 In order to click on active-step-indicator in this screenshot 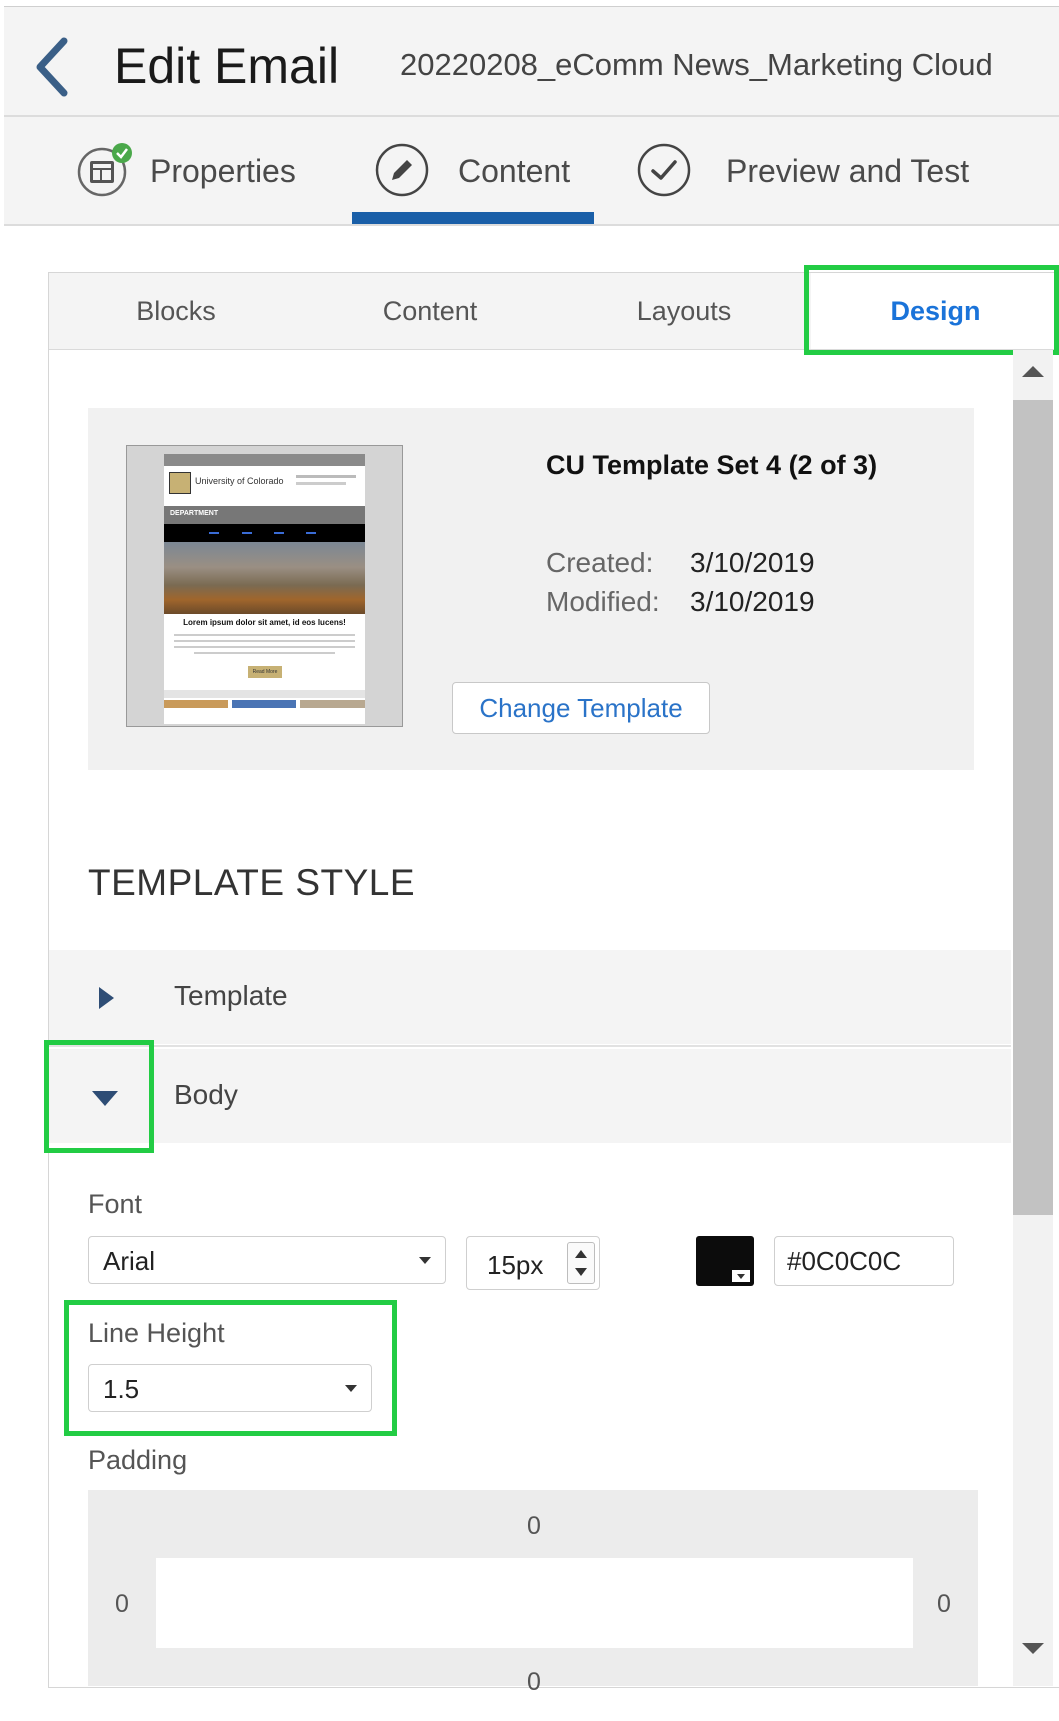, I will do `click(473, 218)`.